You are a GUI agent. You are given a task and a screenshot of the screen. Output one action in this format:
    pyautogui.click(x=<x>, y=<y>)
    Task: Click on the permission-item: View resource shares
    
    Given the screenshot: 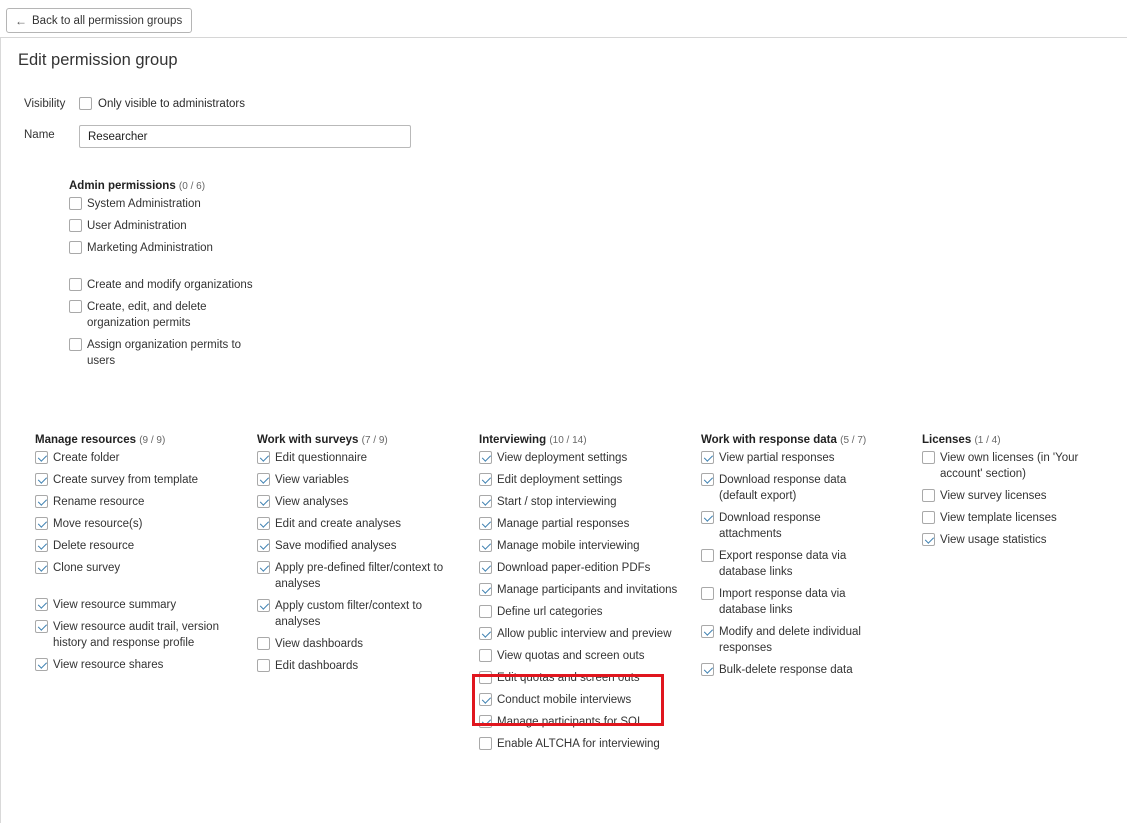 What is the action you would take?
    pyautogui.click(x=135, y=665)
    